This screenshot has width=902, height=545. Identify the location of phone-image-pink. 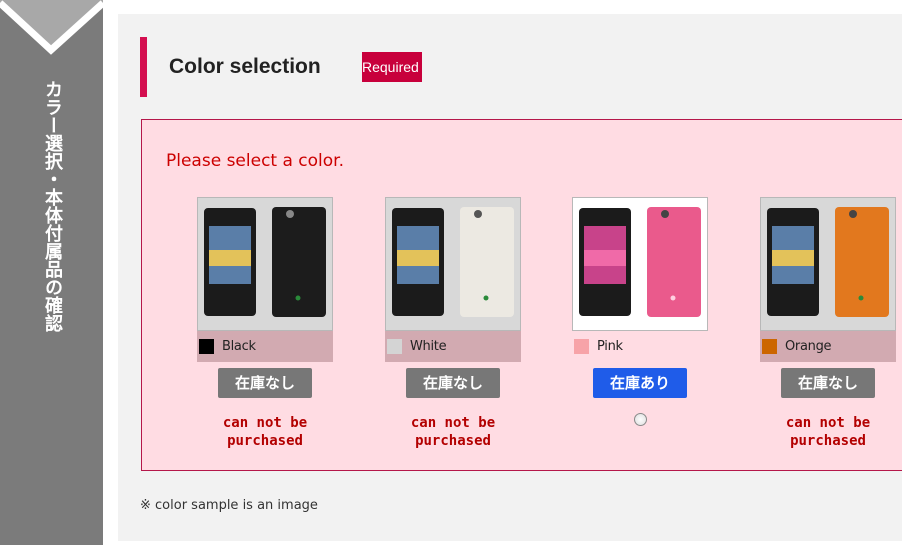
(640, 264).